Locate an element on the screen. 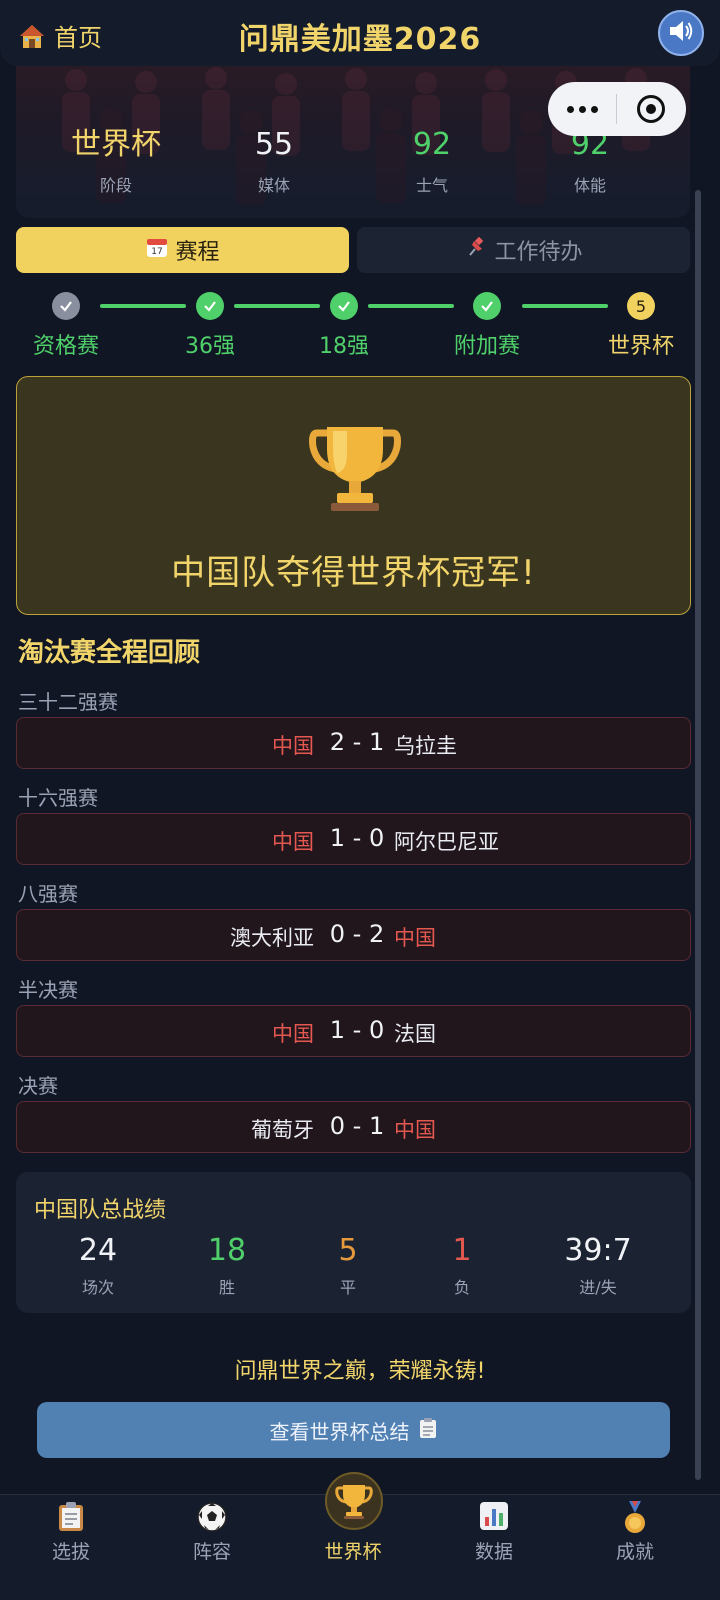 This screenshot has height=1600, width=720. miniprogram-capsule is located at coordinates (617, 109).